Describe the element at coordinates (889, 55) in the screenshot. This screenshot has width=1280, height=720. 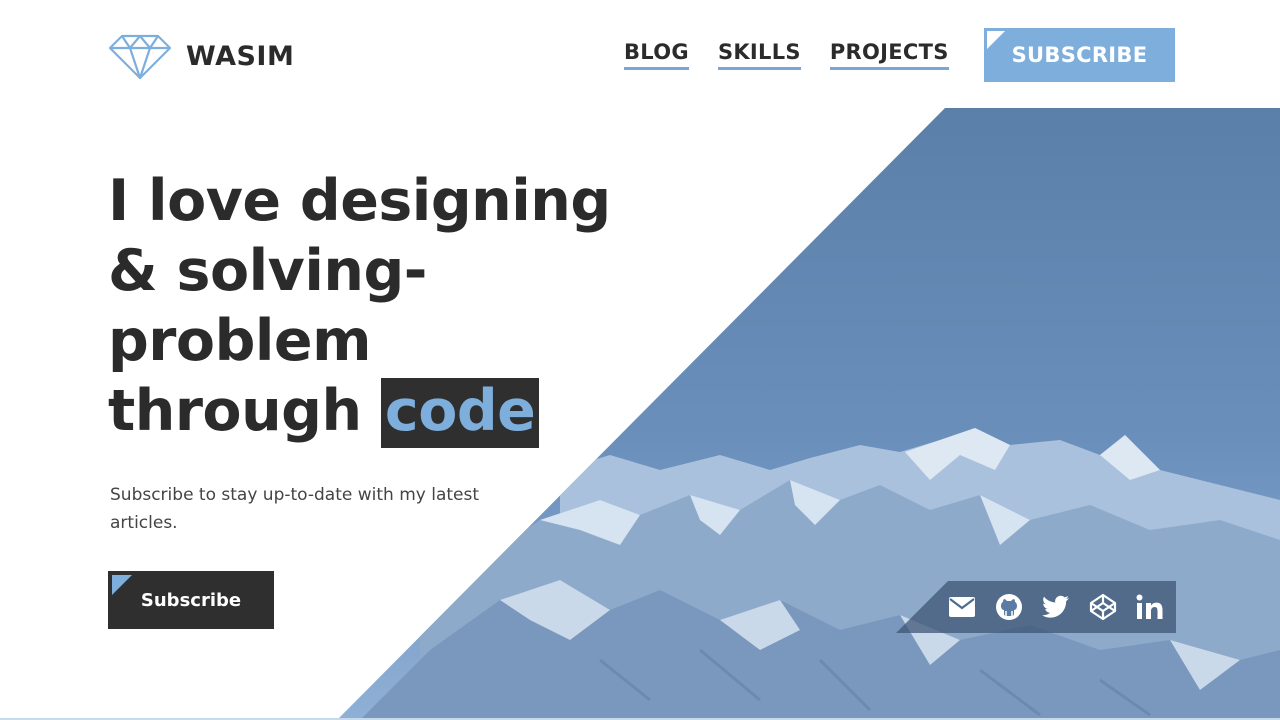
I see `nav-link-projects: PROJECTS` at that location.